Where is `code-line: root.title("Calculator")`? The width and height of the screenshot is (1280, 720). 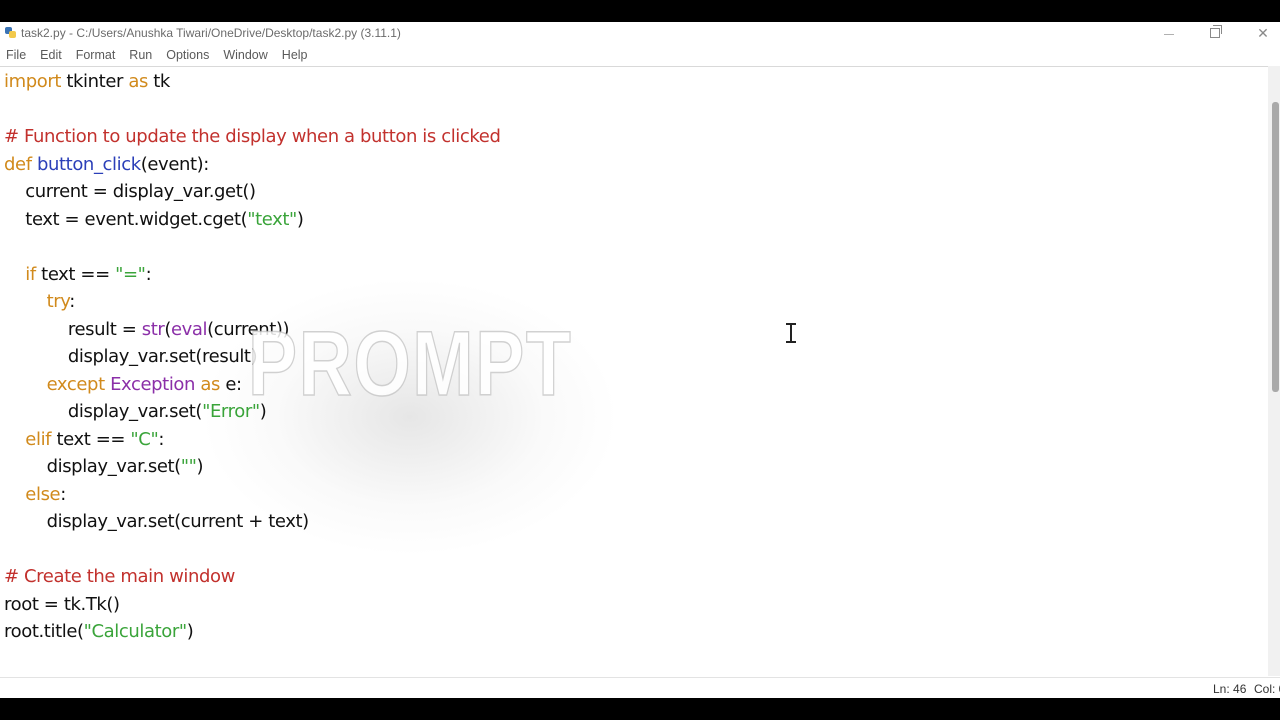 code-line: root.title("Calculator") is located at coordinates (99, 631).